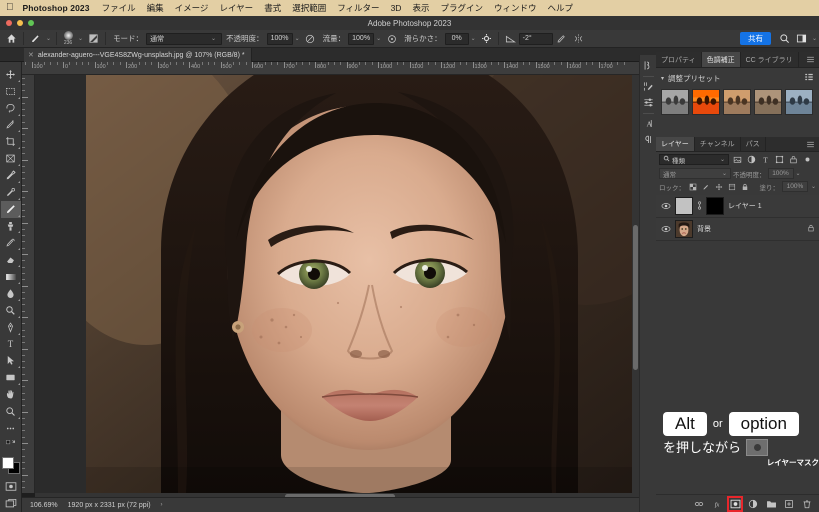 The height and width of the screenshot is (512, 819). I want to click on canvas-vertical-scrollbar, so click(635, 284).